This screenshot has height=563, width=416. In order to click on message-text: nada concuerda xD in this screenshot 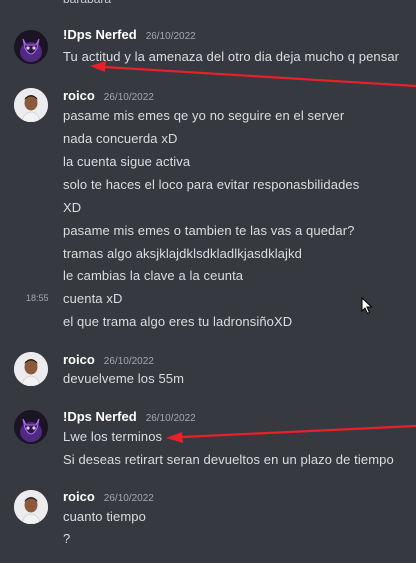, I will do `click(120, 138)`.